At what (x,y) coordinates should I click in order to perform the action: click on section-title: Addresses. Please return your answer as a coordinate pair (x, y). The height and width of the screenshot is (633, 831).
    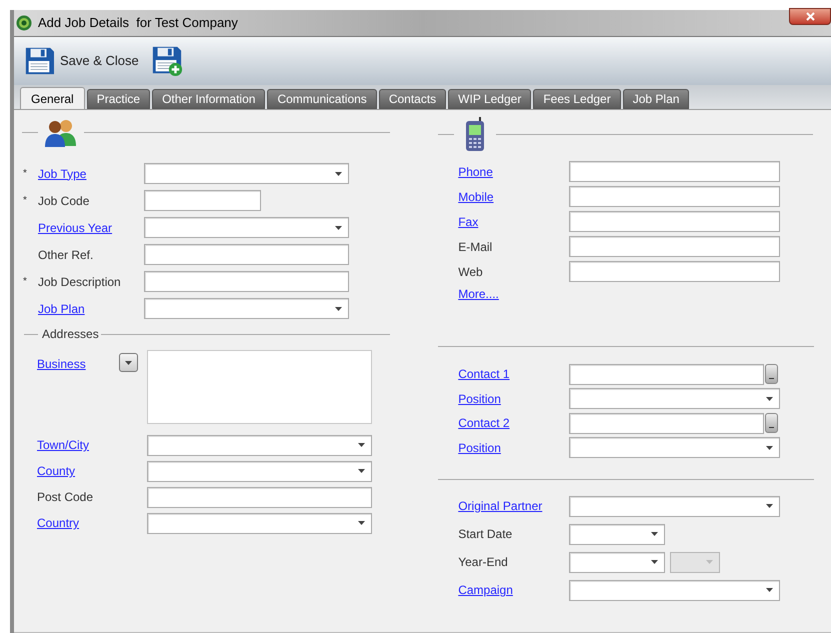
    Looking at the image, I should click on (71, 334).